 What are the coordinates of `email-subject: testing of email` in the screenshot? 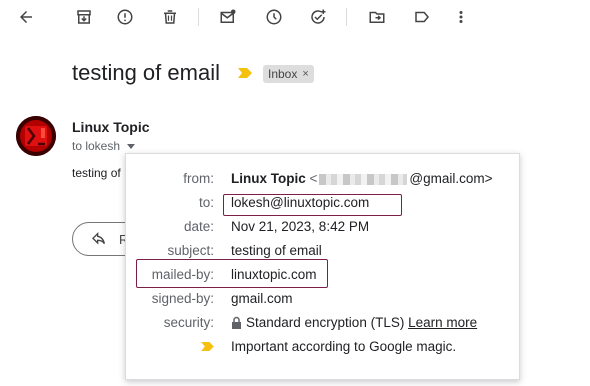 It's located at (146, 72).